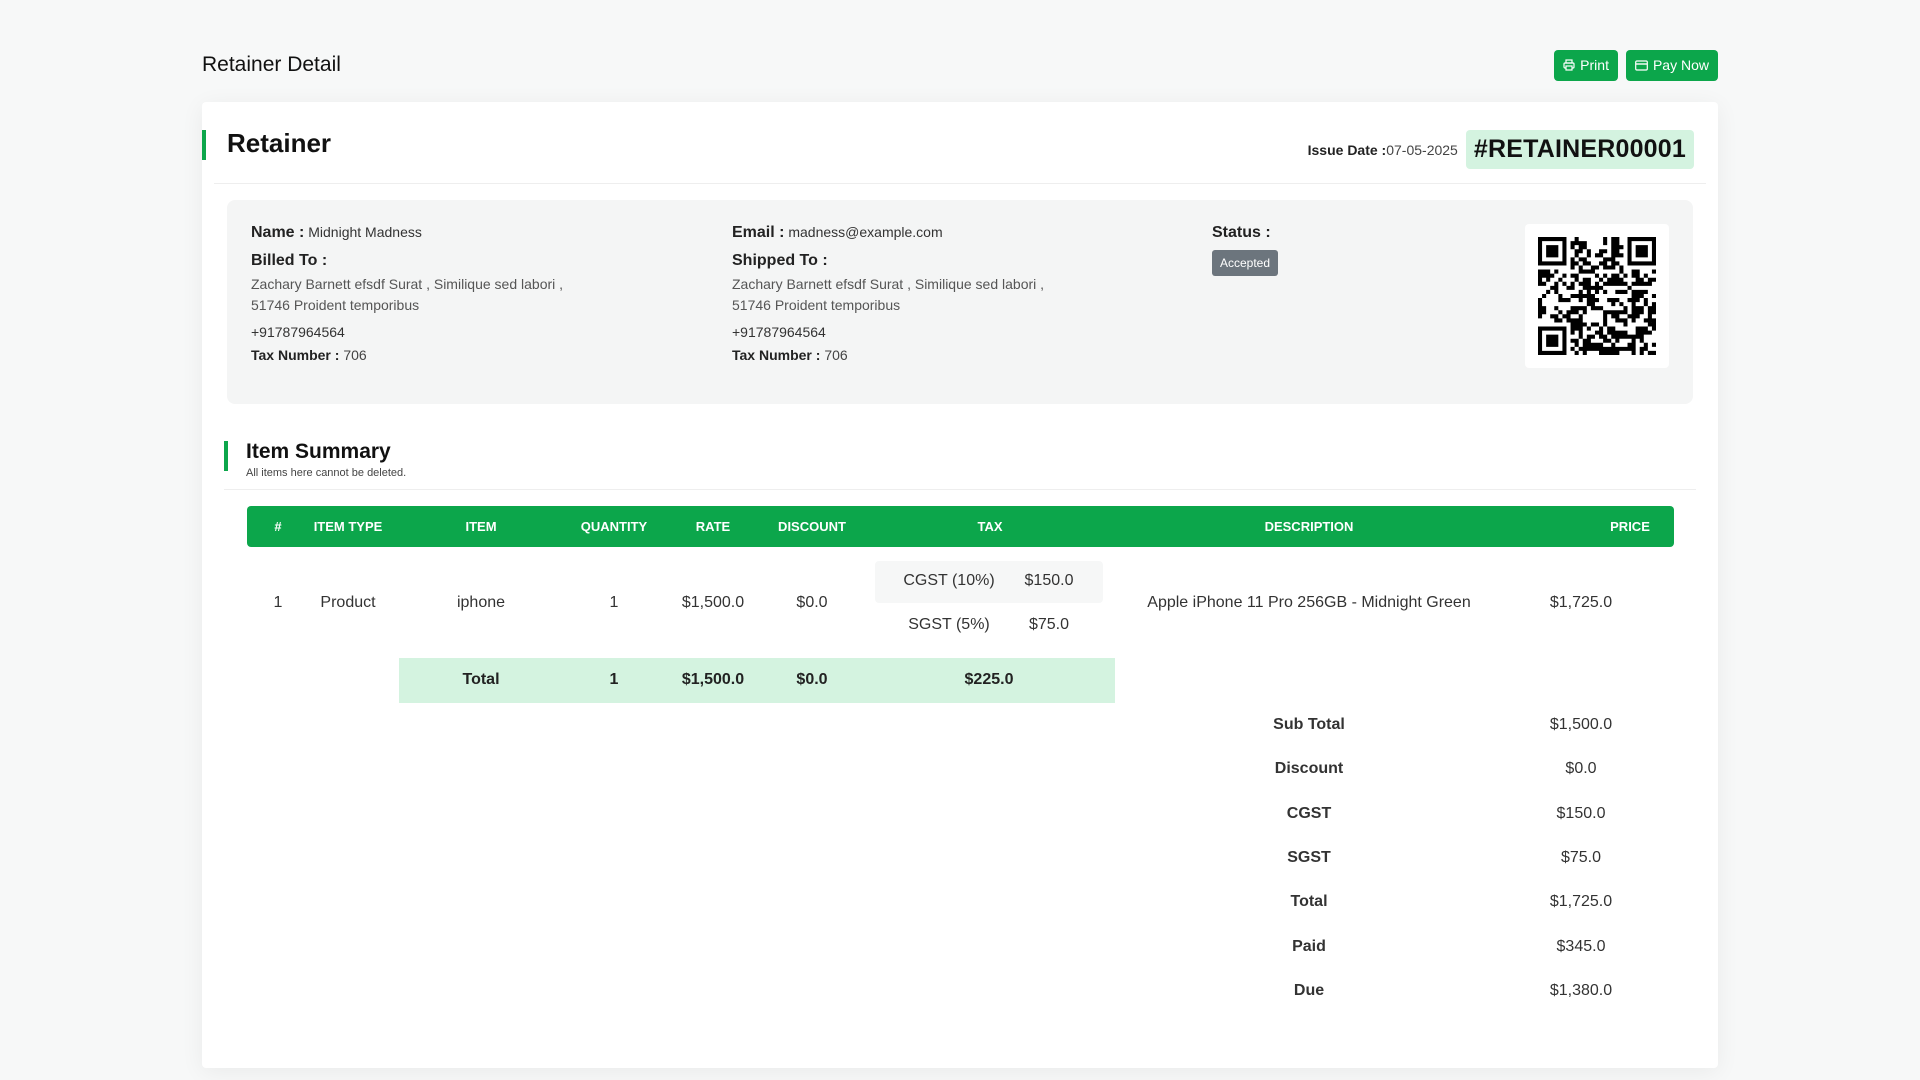 The height and width of the screenshot is (1080, 1920). I want to click on row-rate: $1,500.0, so click(713, 602).